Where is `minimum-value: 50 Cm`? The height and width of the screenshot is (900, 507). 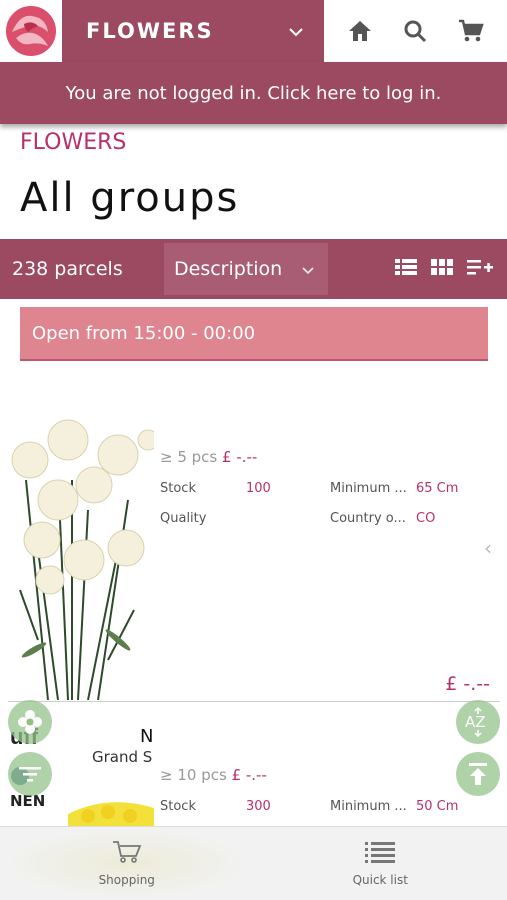
minimum-value: 50 Cm is located at coordinates (437, 806).